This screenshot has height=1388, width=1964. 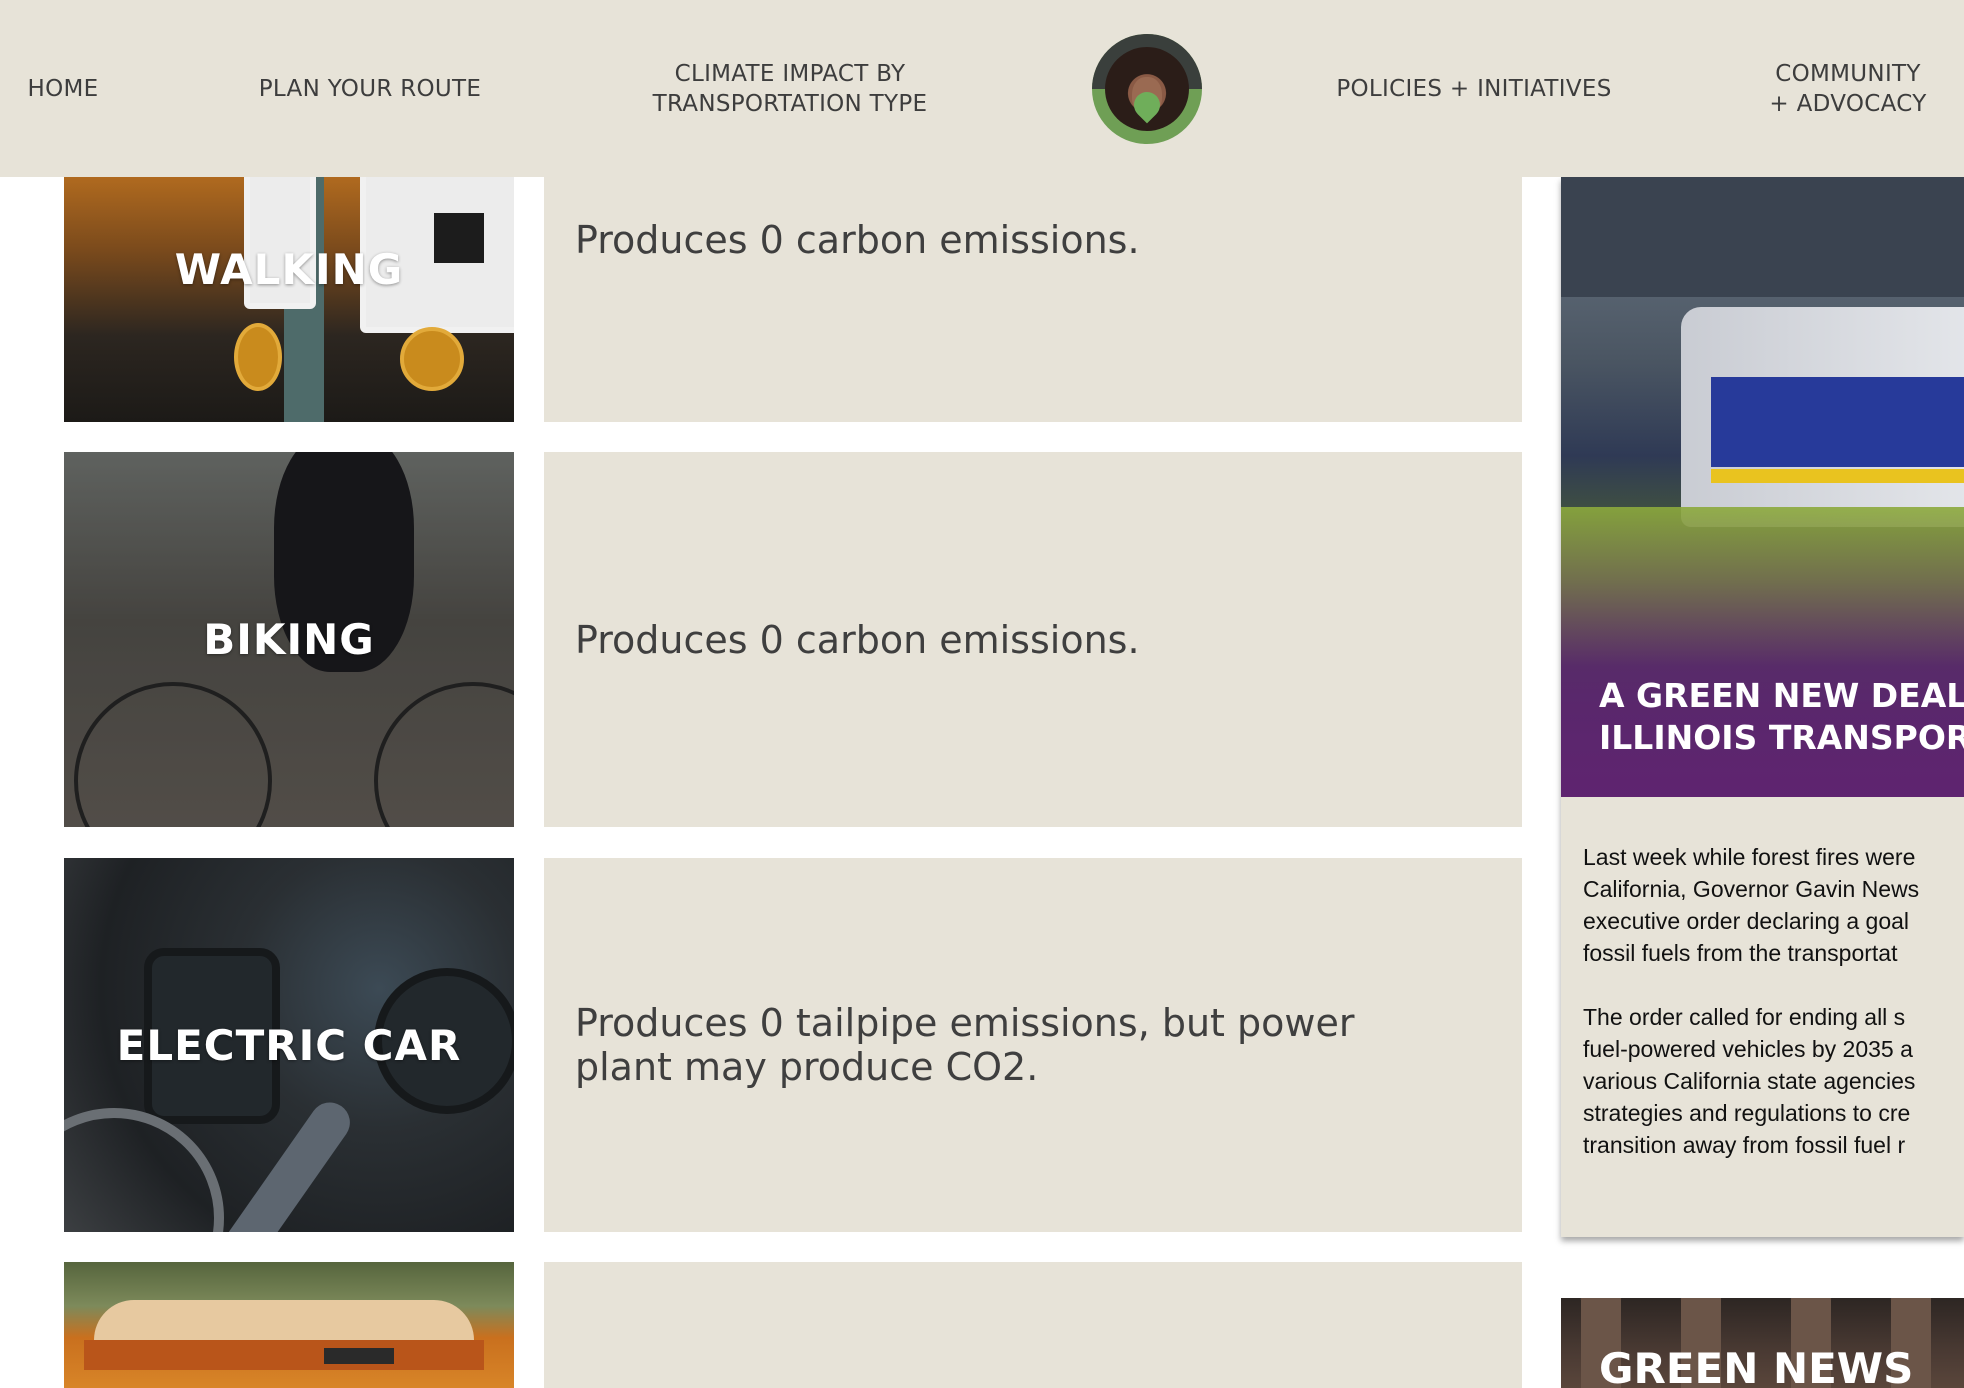 What do you see at coordinates (1740, 953) in the screenshot?
I see `excerpt-line: fossil fuels from the transportat` at bounding box center [1740, 953].